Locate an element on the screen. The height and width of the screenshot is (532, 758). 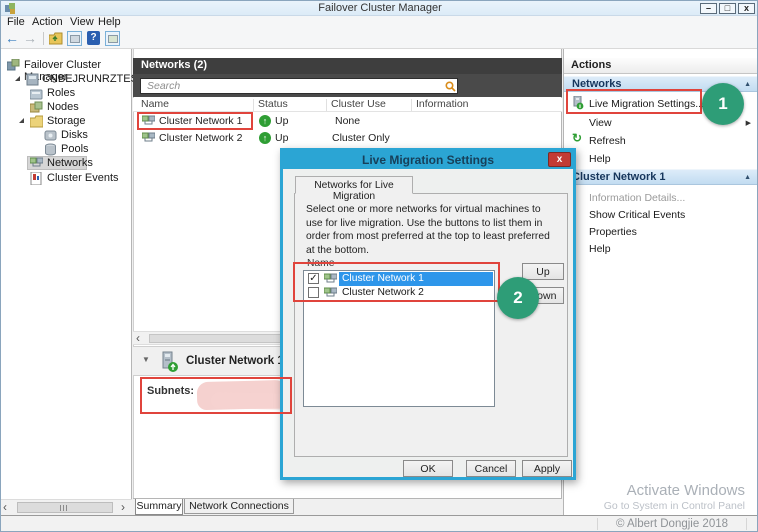
ok-button-label: OK is located at coordinates (428, 468).